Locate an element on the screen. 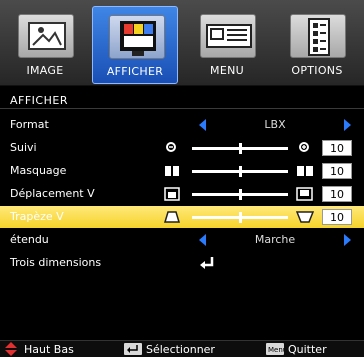 Image resolution: width=364 pixels, height=357 pixels. enter-key-icon is located at coordinates (133, 349).